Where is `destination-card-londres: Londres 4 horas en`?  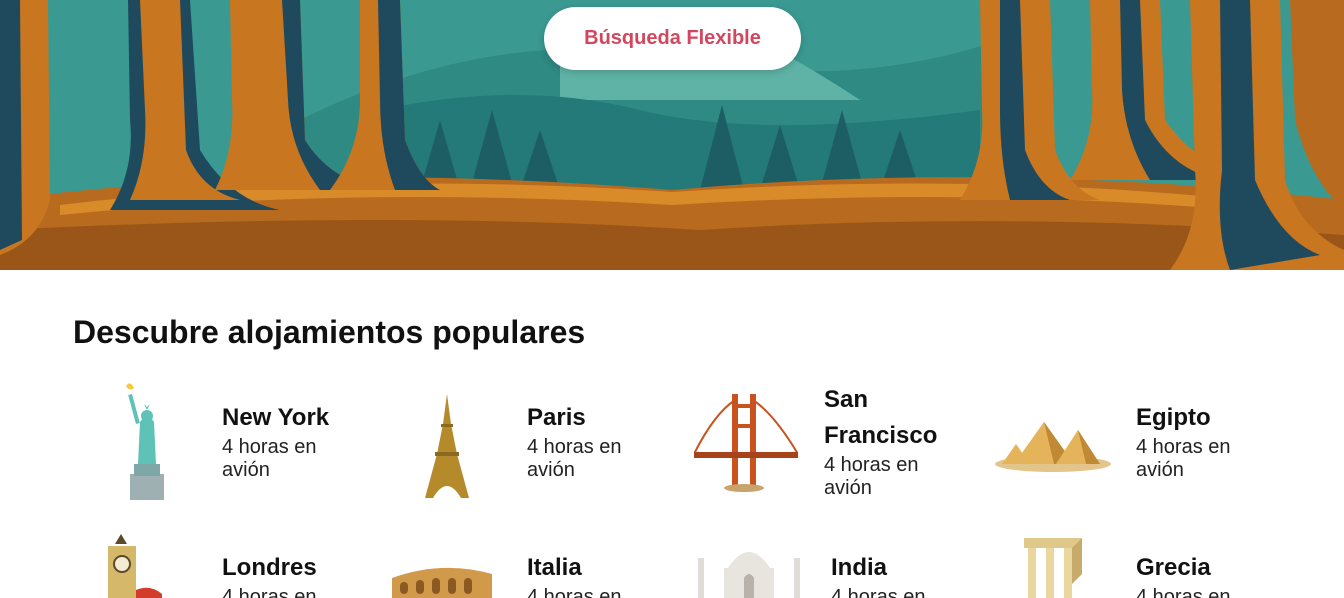
destination-card-londres: Londres 4 horas en is located at coordinates (230, 564).